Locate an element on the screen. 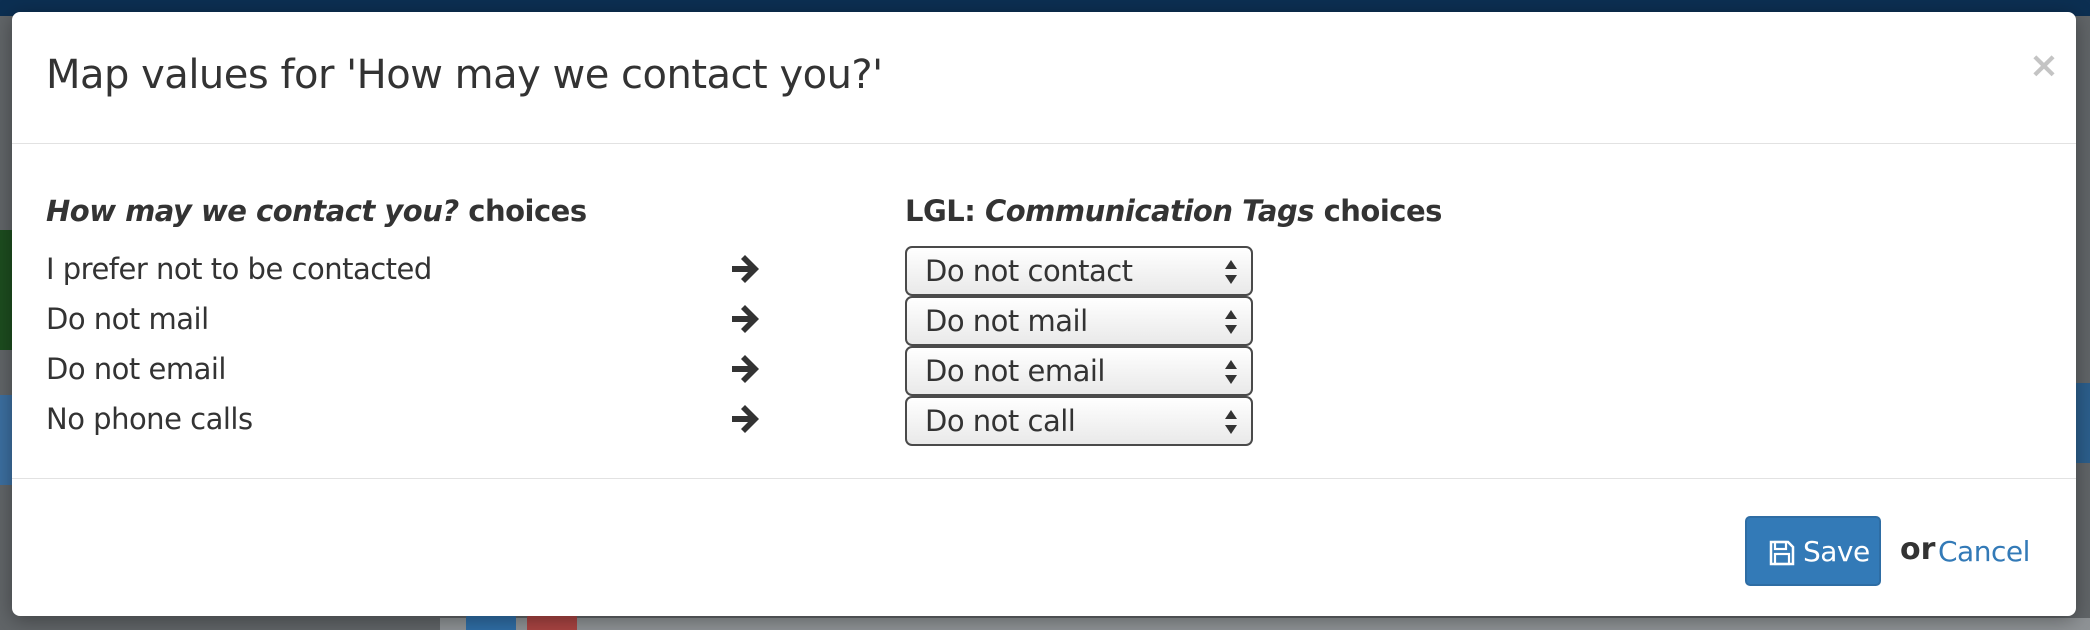  save-button-label: Save is located at coordinates (1836, 551).